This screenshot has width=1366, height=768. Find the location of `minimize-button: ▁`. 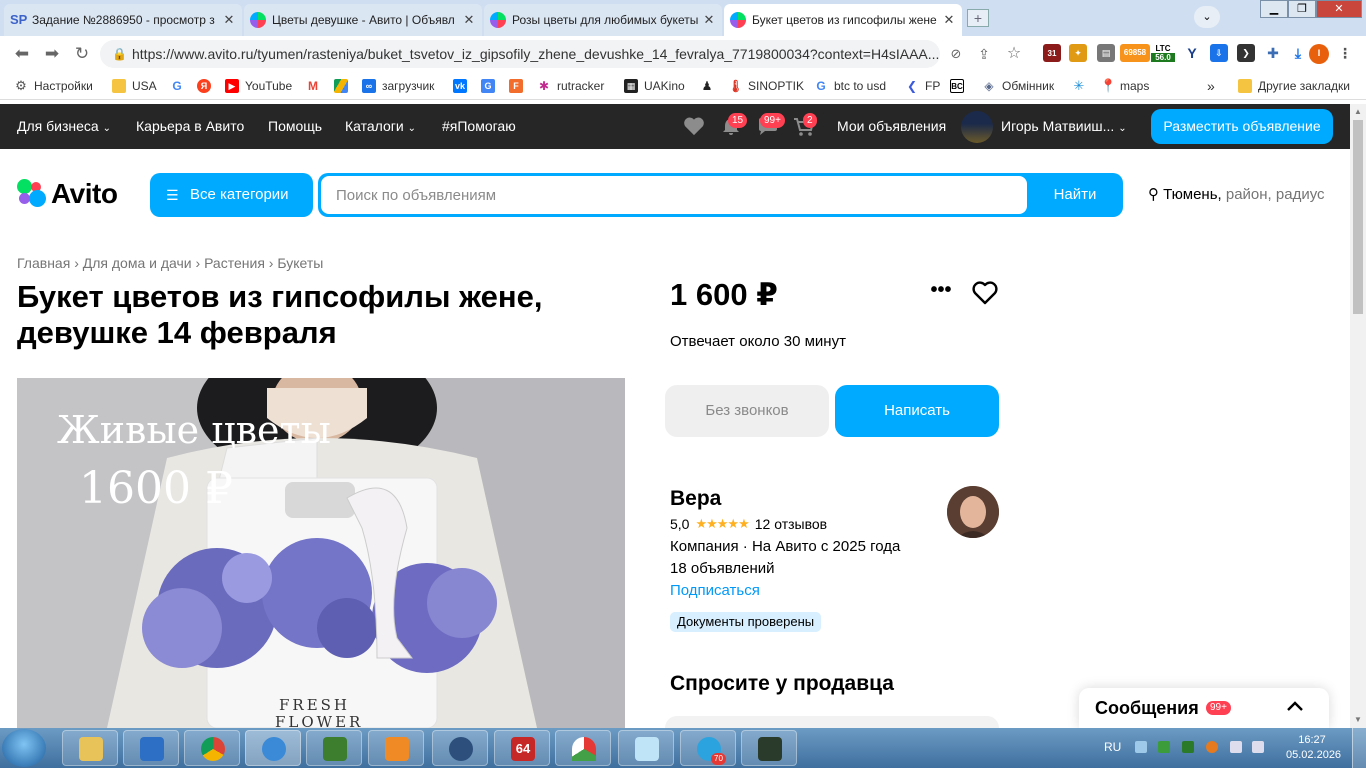

minimize-button: ▁ is located at coordinates (1274, 9).